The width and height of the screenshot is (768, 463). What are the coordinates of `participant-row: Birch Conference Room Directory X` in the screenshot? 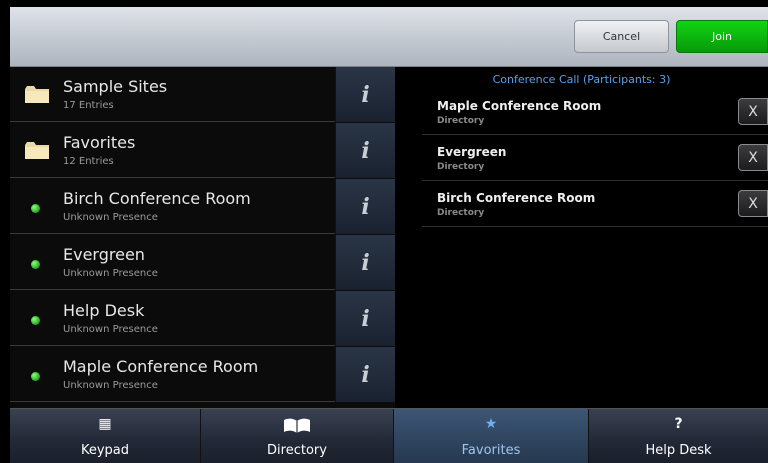 It's located at (595, 204).